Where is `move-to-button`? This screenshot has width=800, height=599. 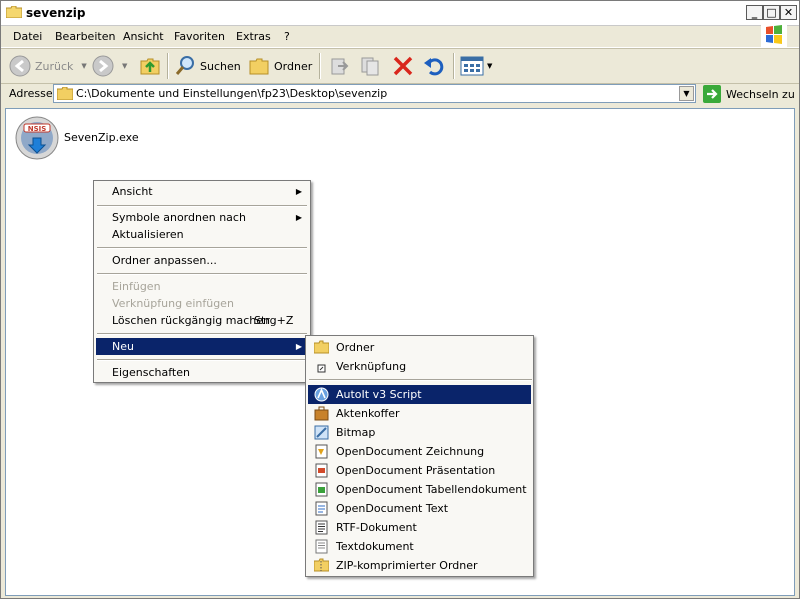 move-to-button is located at coordinates (339, 66).